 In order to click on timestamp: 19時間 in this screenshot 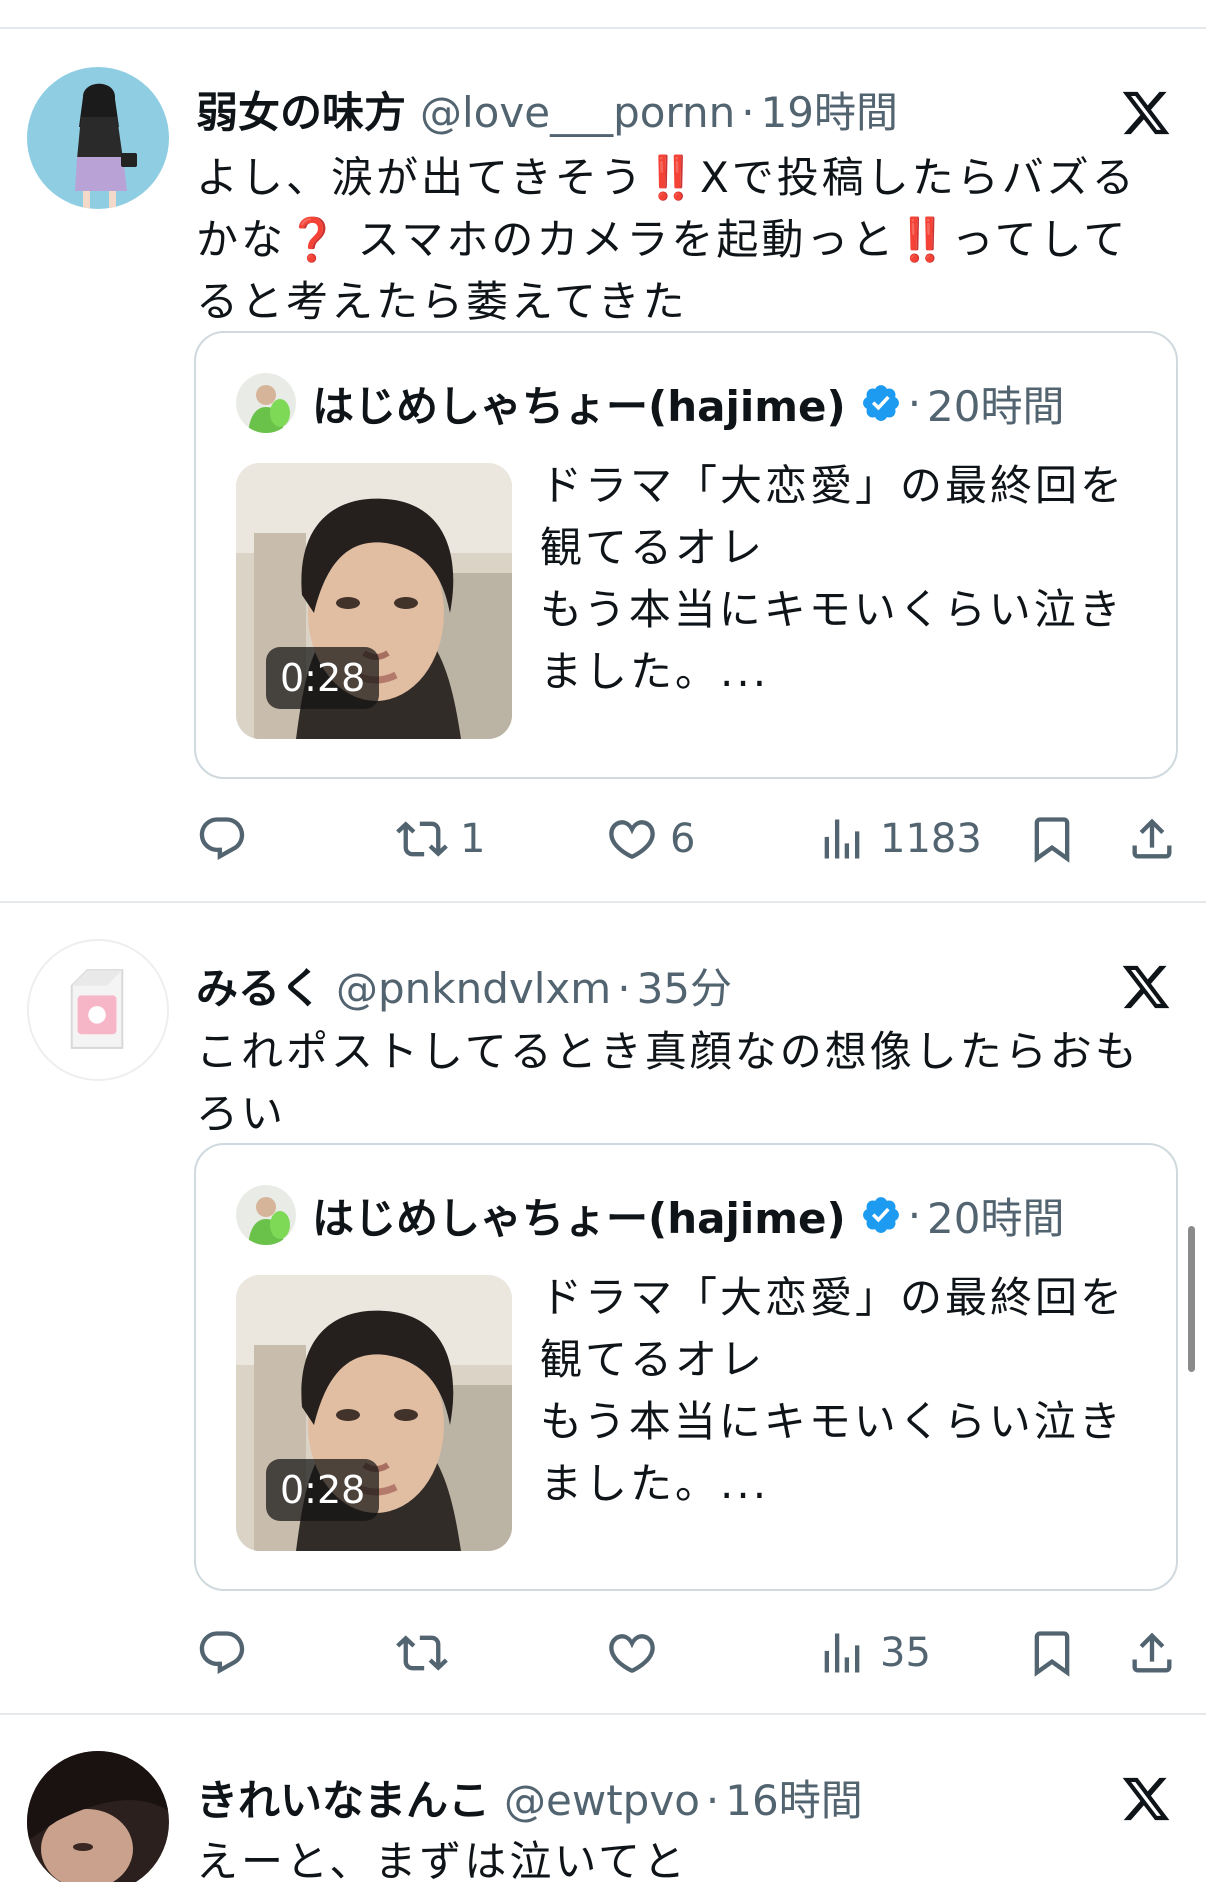, I will do `click(829, 113)`.